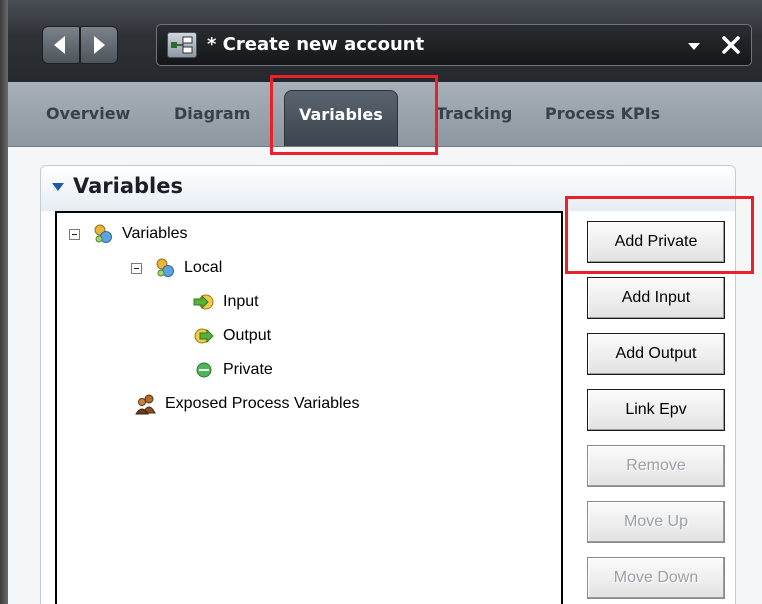 The width and height of the screenshot is (762, 604). Describe the element at coordinates (203, 267) in the screenshot. I see `tree-label: Local` at that location.